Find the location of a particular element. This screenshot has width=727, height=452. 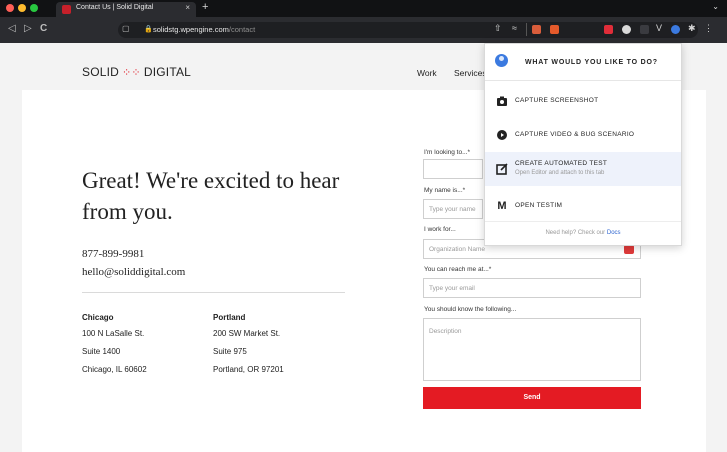

docs-link: Docs is located at coordinates (614, 233).